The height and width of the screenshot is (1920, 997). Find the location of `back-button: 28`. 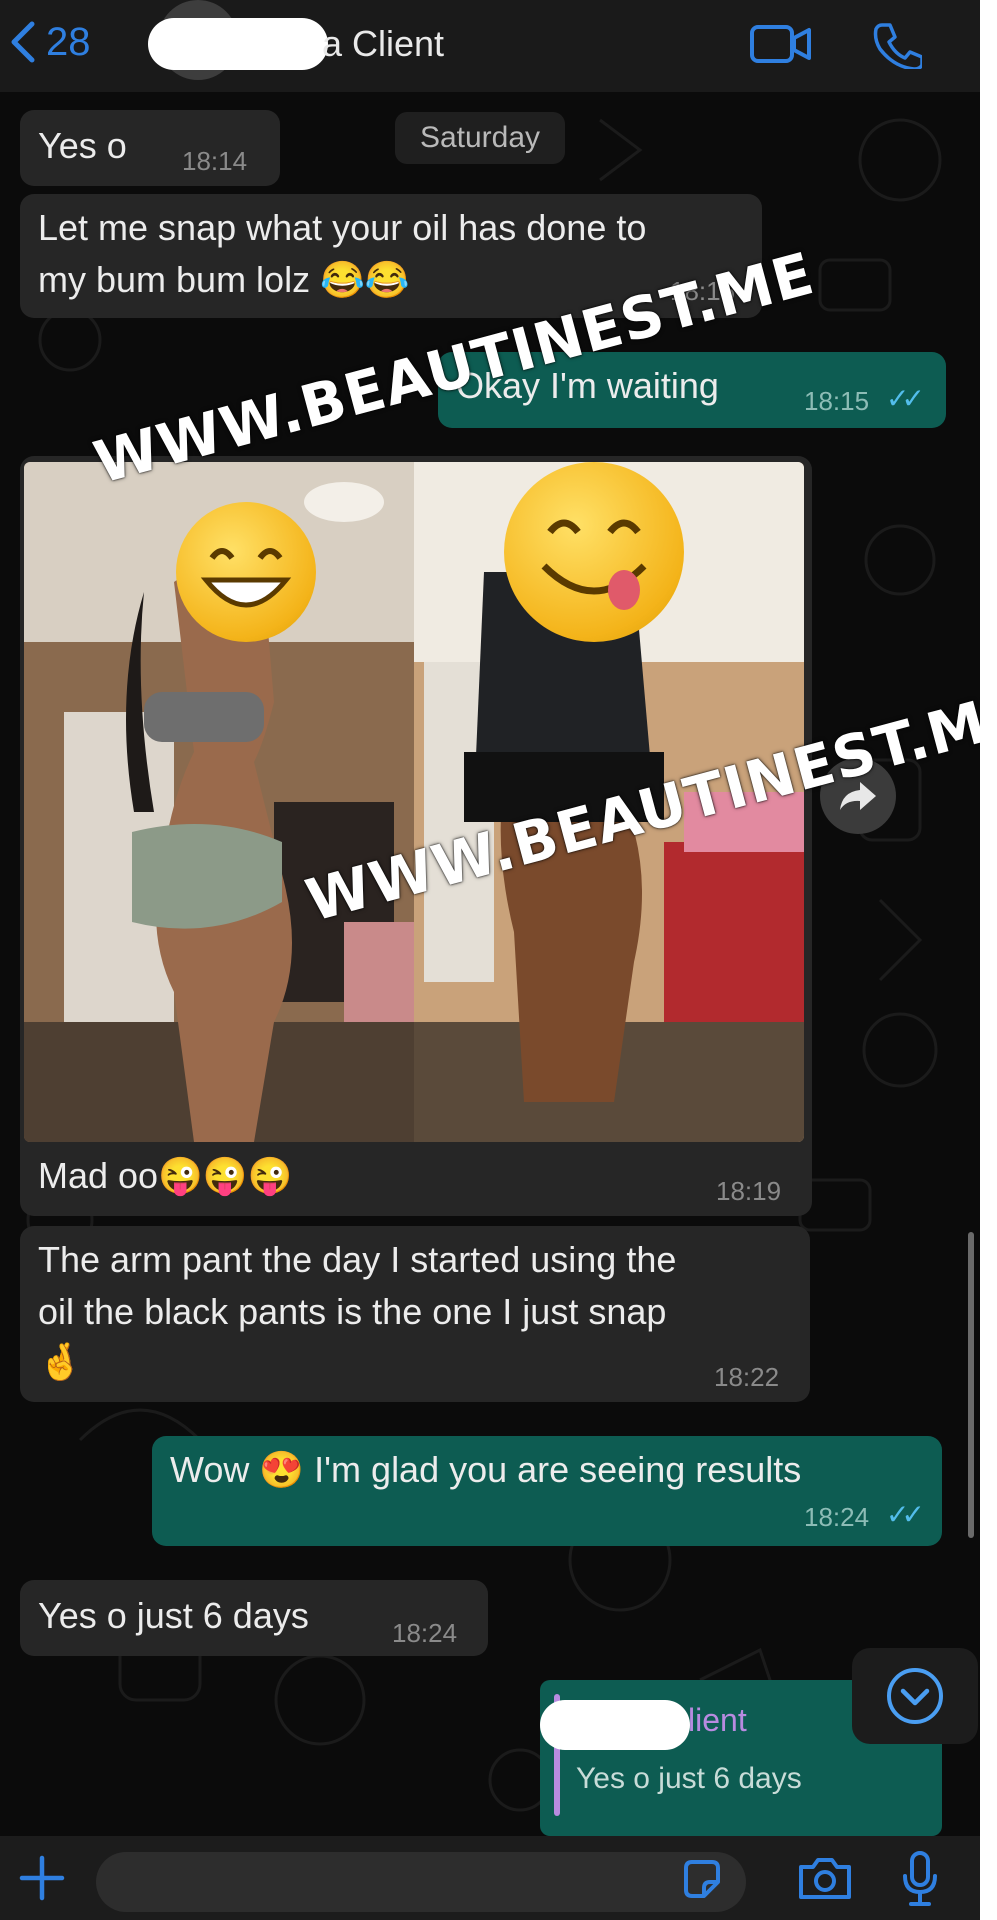

back-button: 28 is located at coordinates (68, 42).